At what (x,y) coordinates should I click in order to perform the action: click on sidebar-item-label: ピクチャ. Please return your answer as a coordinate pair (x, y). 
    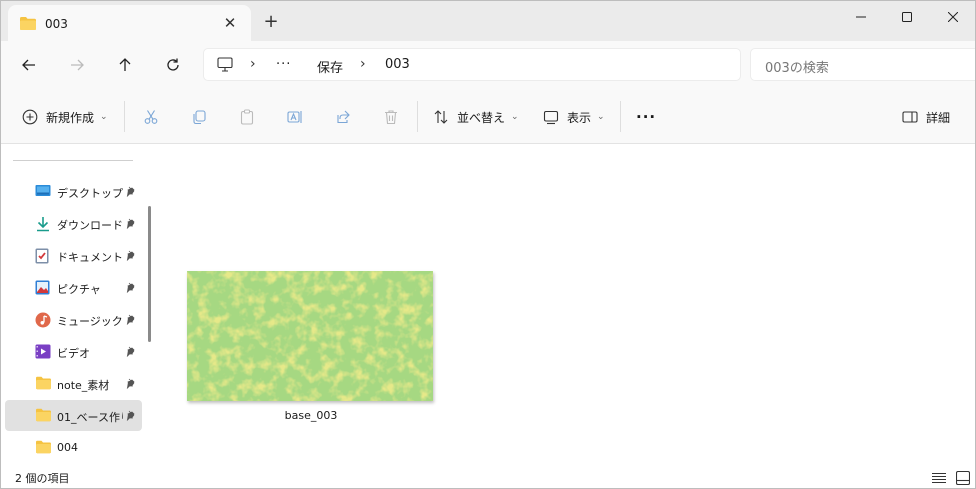
    Looking at the image, I should click on (79, 289).